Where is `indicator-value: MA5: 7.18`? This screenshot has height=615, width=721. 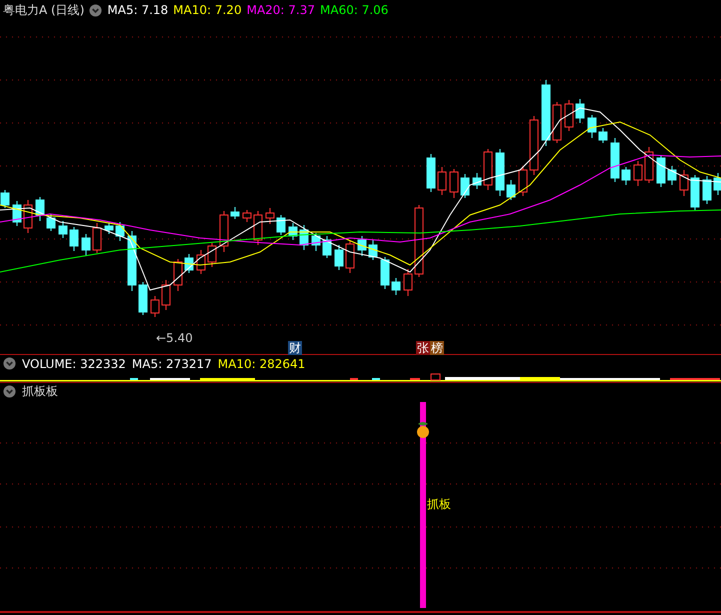 indicator-value: MA5: 7.18 is located at coordinates (137, 10).